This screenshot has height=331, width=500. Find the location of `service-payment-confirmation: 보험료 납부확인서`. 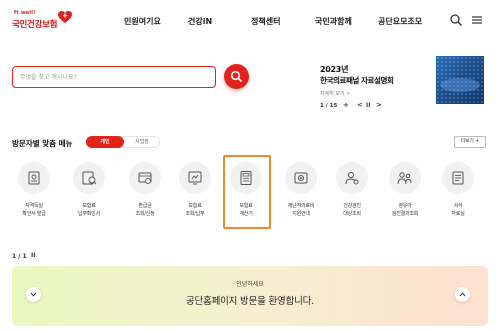

service-payment-confirmation: 보험료 납부확인서 is located at coordinates (90, 196).